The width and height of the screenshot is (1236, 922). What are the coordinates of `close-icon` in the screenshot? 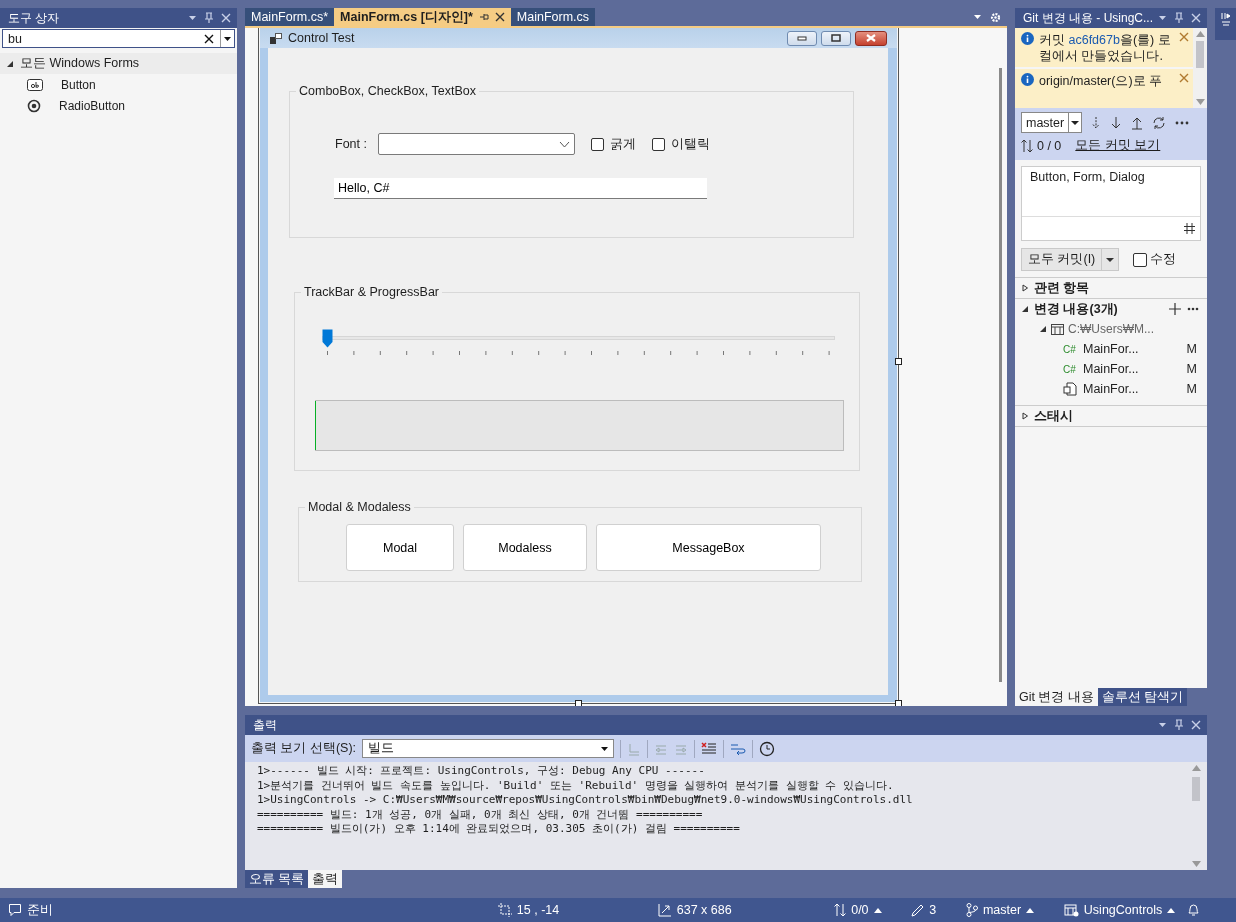 It's located at (499, 17).